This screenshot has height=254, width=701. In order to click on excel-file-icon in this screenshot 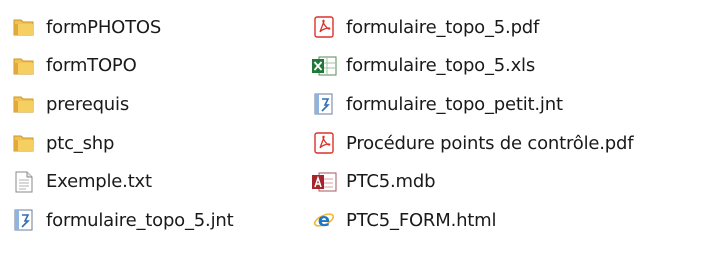, I will do `click(324, 66)`.